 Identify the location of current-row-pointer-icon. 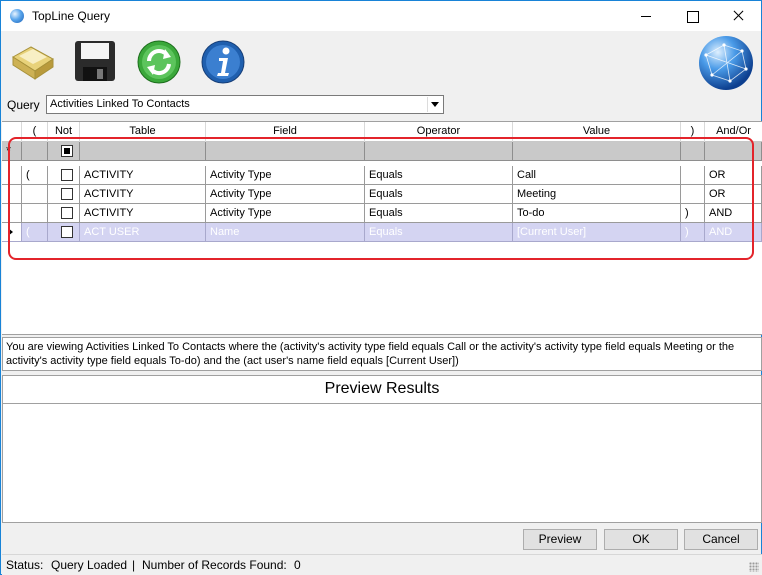
(10, 232).